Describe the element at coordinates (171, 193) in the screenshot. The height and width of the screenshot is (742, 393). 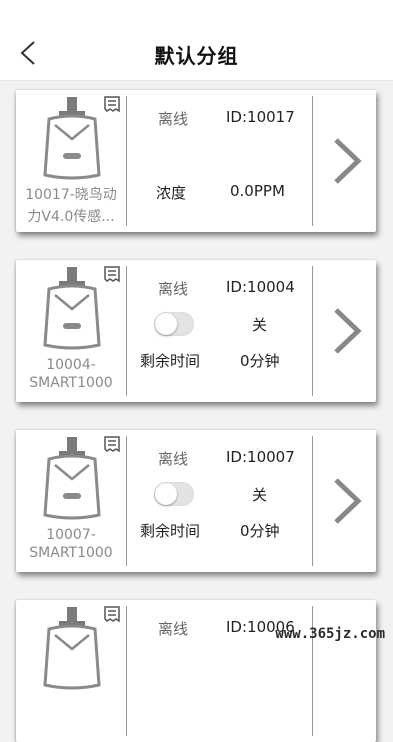
I see `concentration-label: 浓度` at that location.